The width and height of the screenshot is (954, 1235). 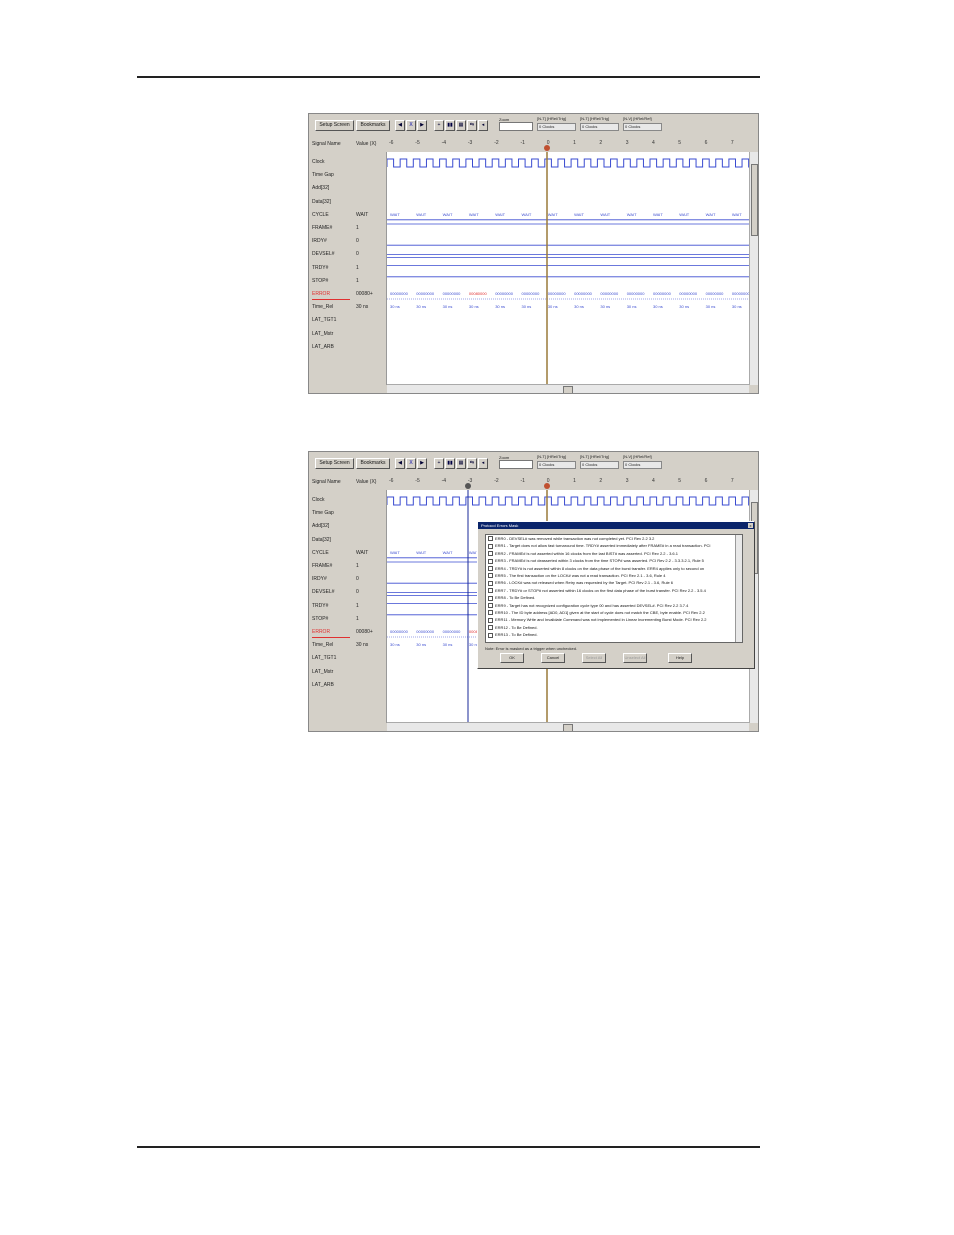 What do you see at coordinates (511, 598) in the screenshot?
I see `error-mask-item: ERR8 - To Be Defined.` at bounding box center [511, 598].